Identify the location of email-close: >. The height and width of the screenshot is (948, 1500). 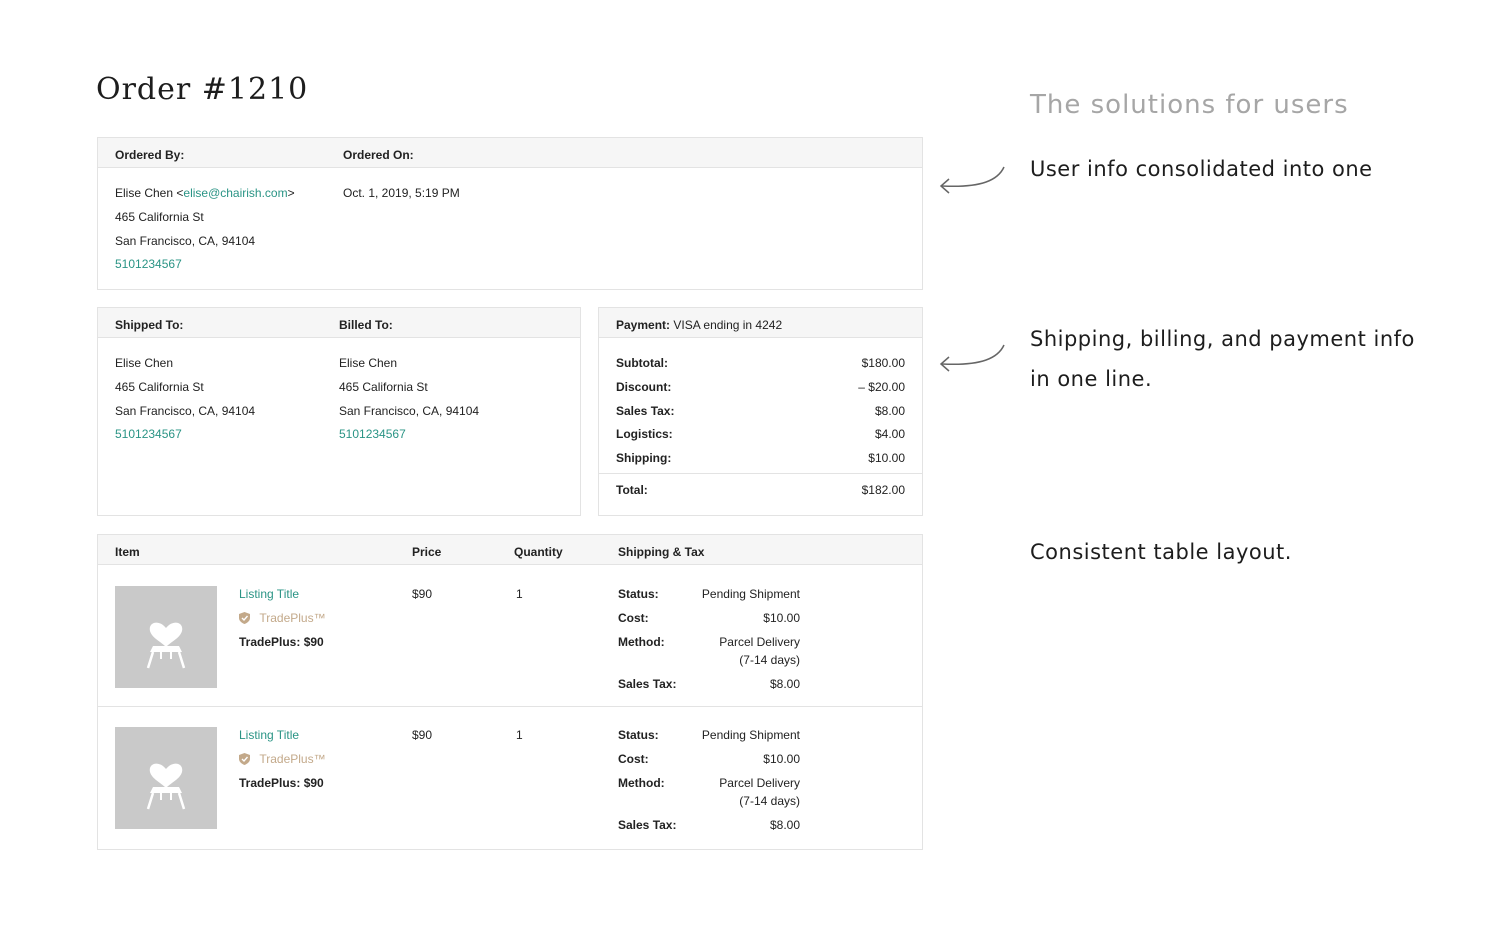
(291, 193).